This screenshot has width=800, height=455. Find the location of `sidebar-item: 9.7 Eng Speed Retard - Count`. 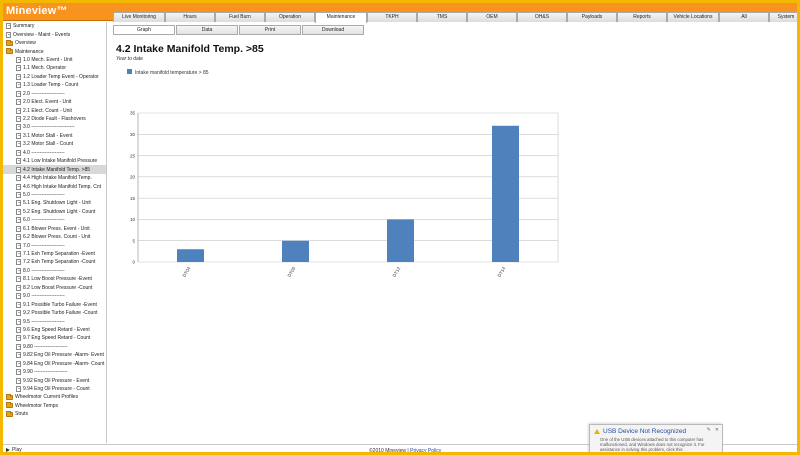

sidebar-item: 9.7 Eng Speed Retard - Count is located at coordinates (54, 338).